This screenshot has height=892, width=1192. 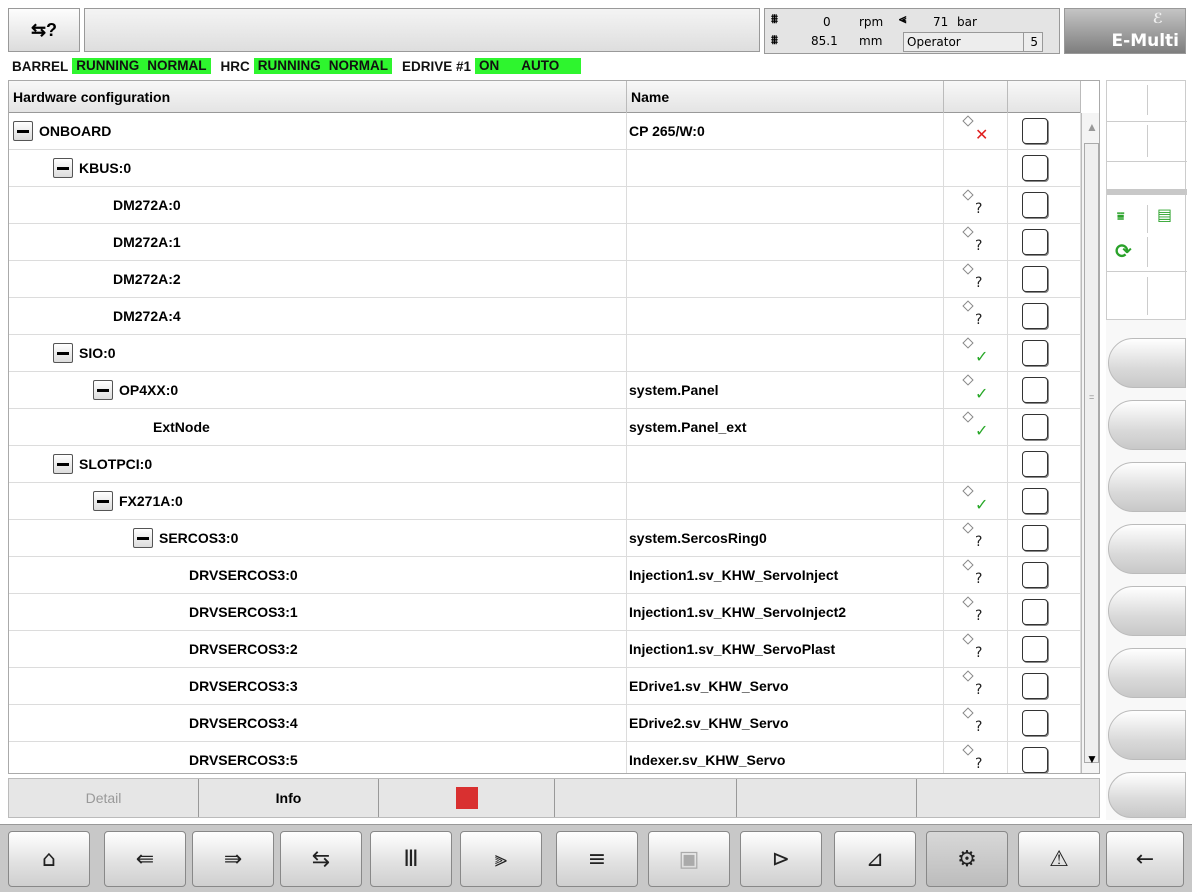 I want to click on table-row: DRVSERCOS3:4 EDrive2.sv_KHW_Servo?, so click(x=545, y=723).